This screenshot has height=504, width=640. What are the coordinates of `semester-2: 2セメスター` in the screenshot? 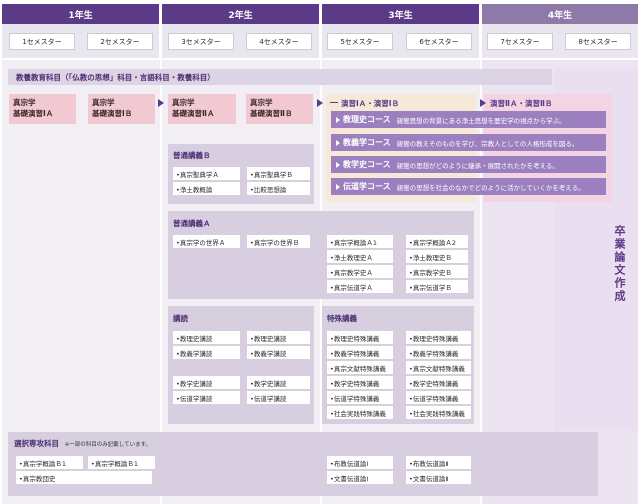 It's located at (120, 41).